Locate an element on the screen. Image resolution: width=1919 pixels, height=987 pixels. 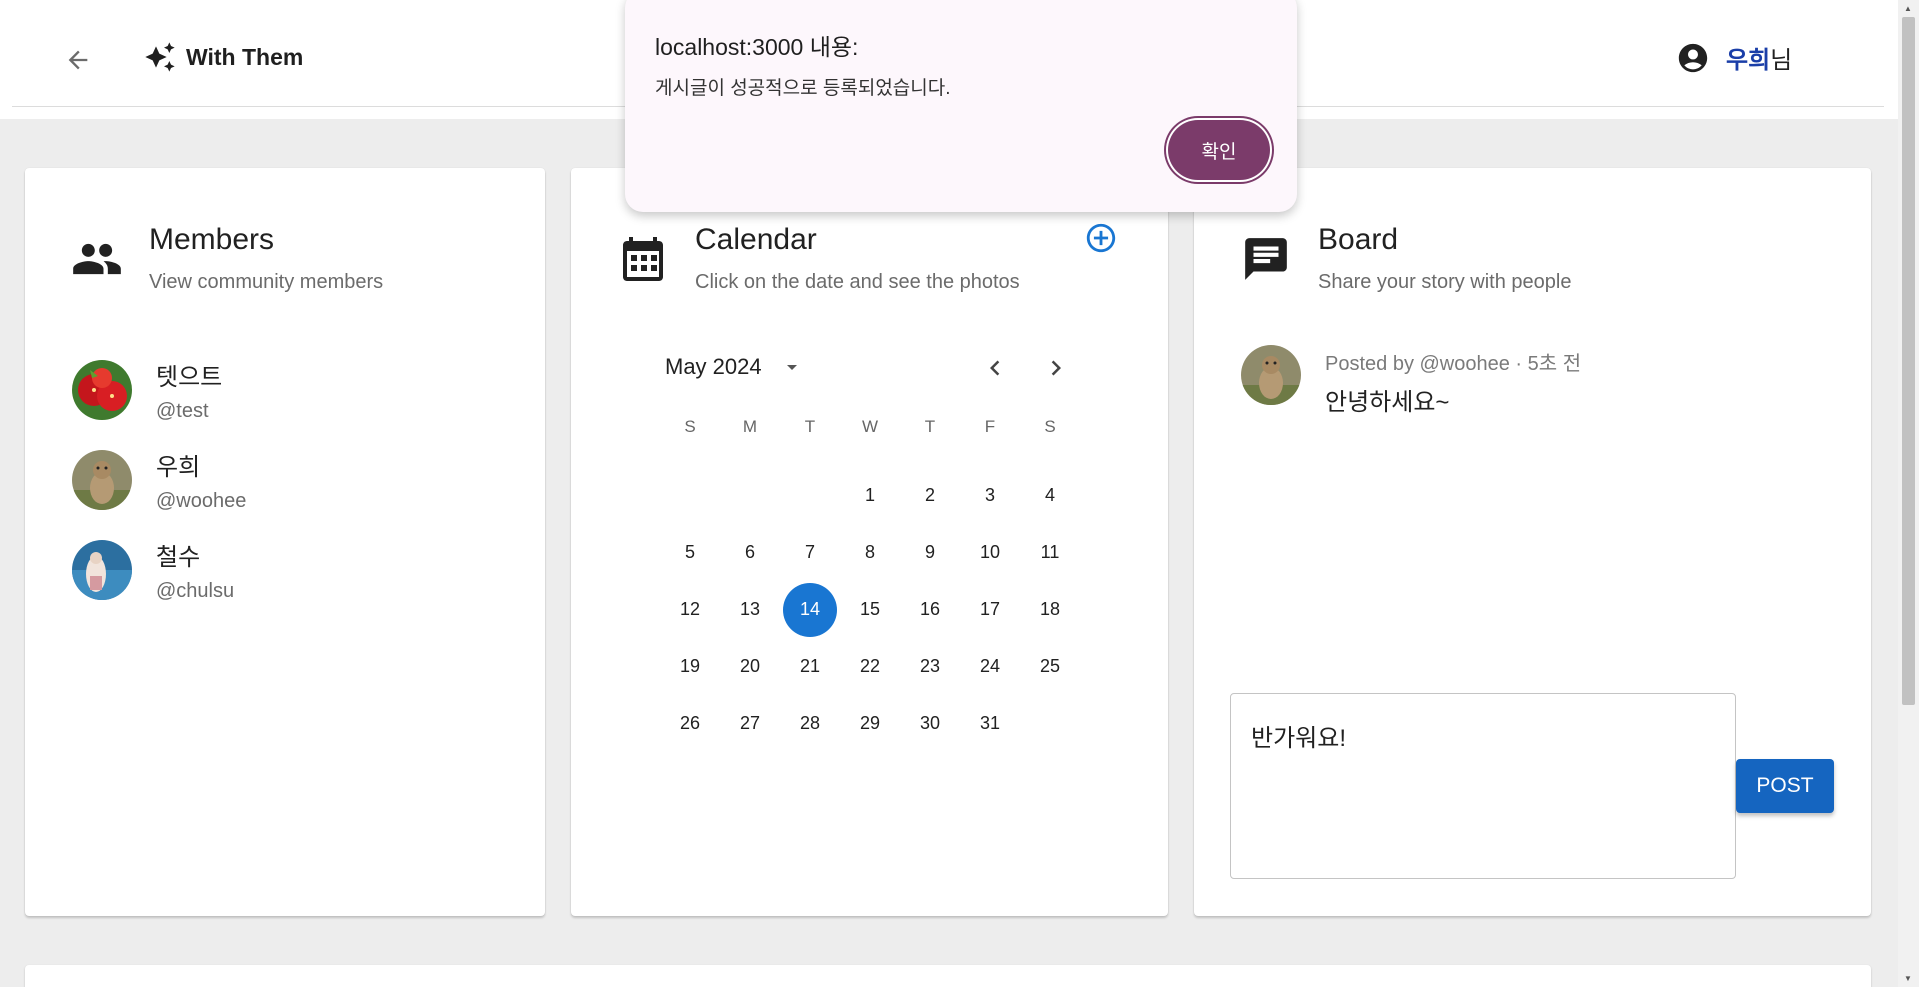
calendar-day: 3 is located at coordinates (990, 496).